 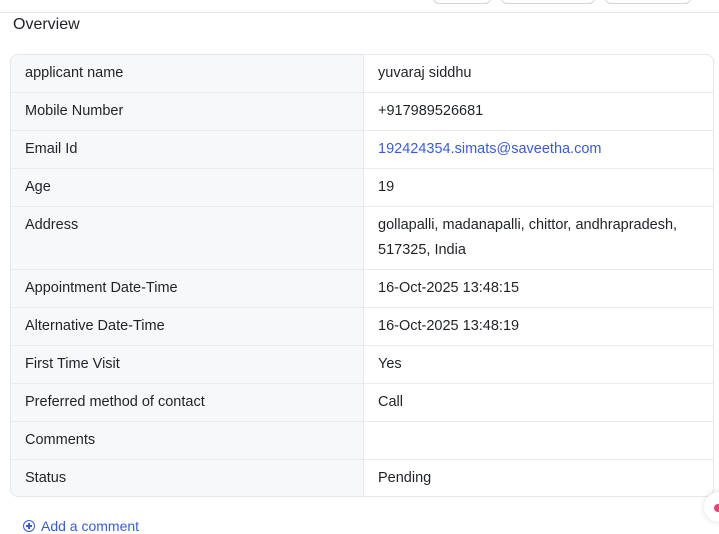 I want to click on row-value: 16-Oct-2025 13:48:15, so click(x=449, y=288).